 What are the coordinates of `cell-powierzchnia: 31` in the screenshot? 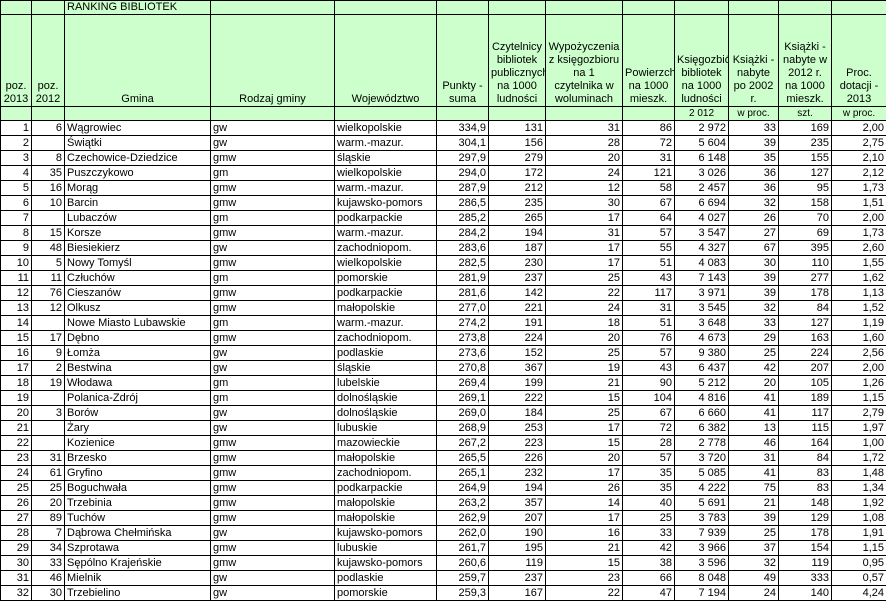 It's located at (649, 308).